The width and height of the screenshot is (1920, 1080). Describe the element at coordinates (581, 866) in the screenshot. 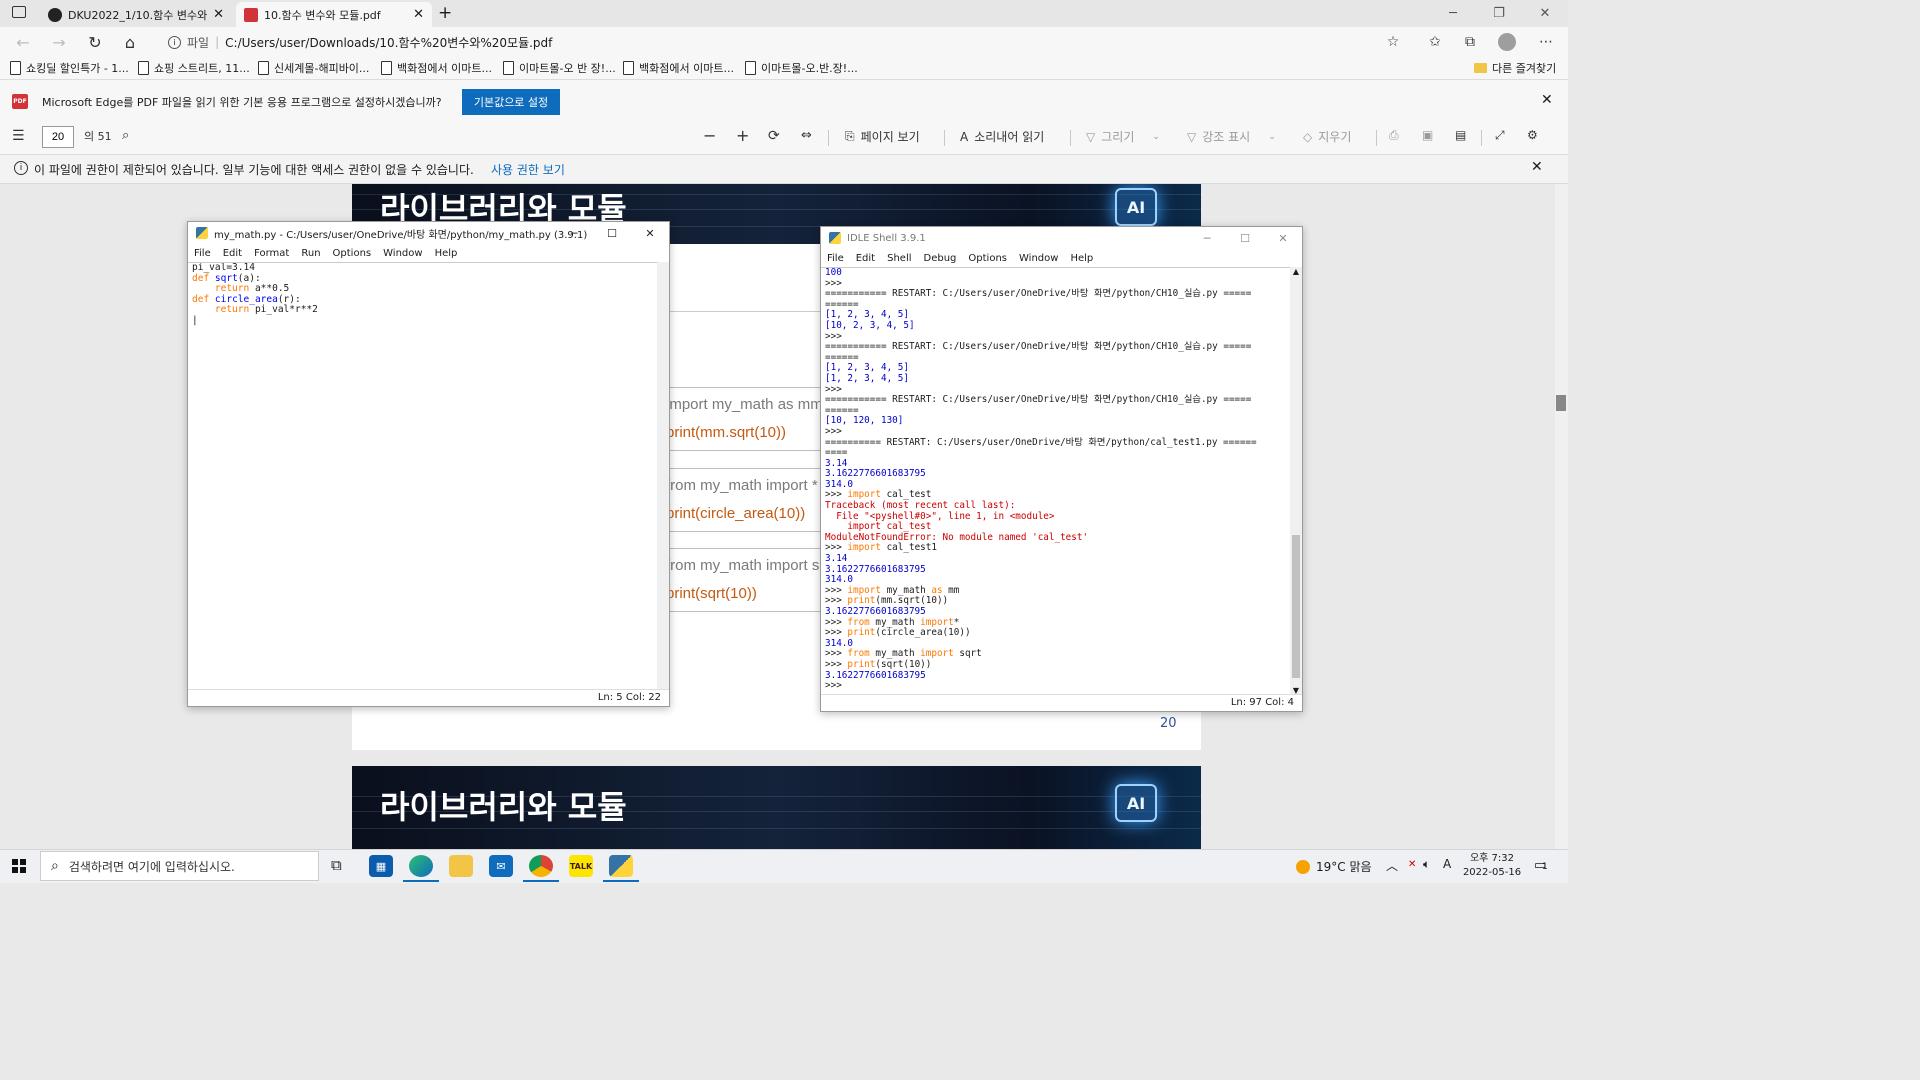

I see `kakaotalk-icon: TALK` at that location.